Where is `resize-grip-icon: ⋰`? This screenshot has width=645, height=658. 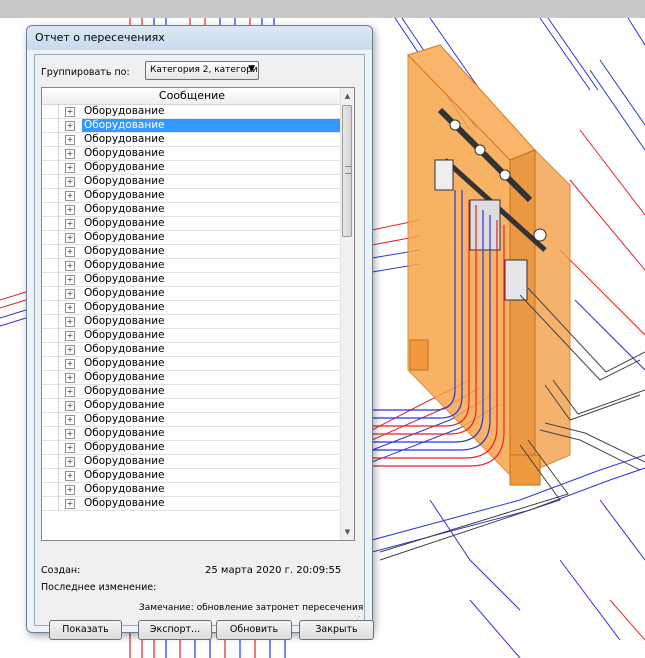
resize-grip-icon: ⋰ is located at coordinates (358, 619).